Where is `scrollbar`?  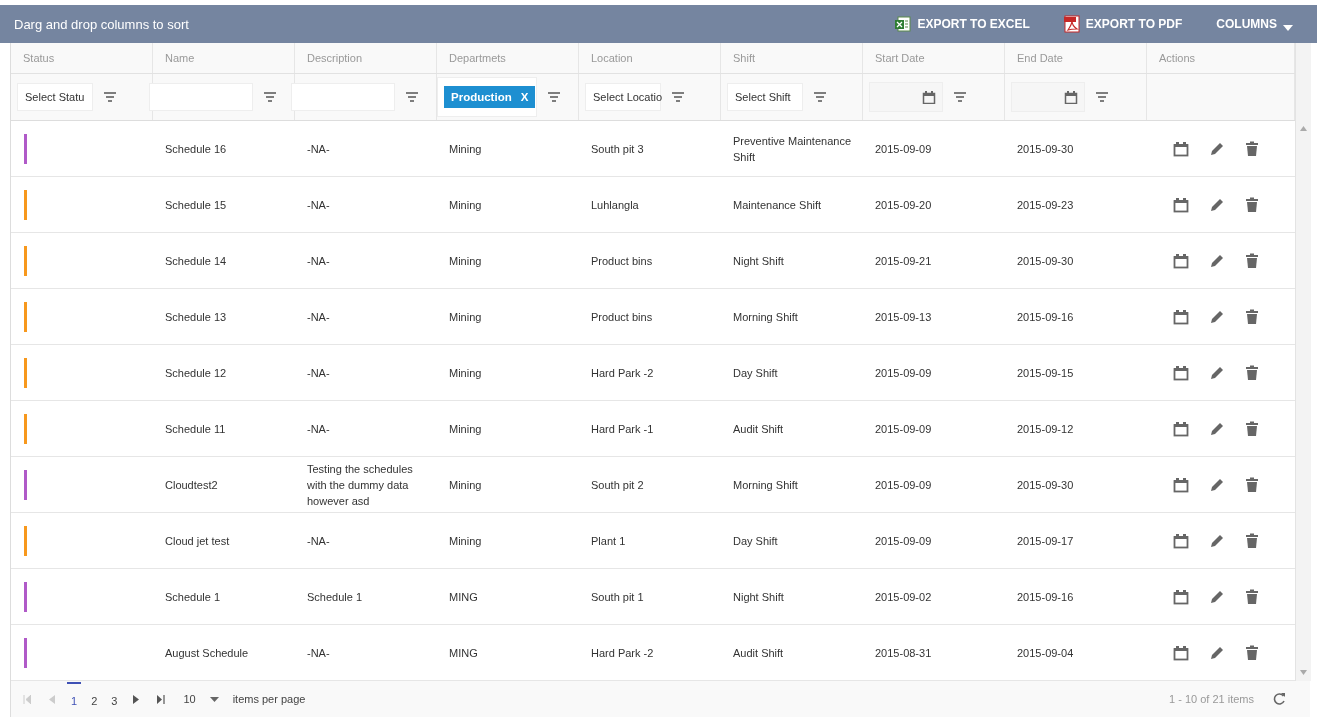
scrollbar is located at coordinates (1303, 362).